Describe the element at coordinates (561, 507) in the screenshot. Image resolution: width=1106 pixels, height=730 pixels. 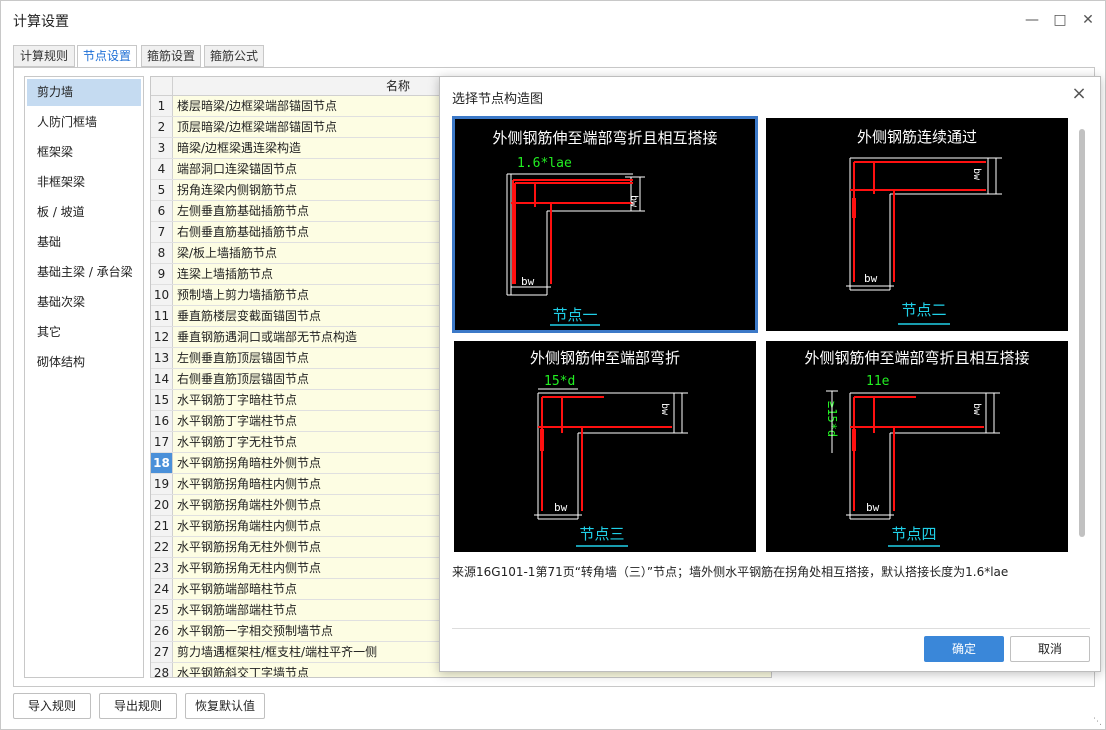
I see `node-3-bw: bw` at that location.